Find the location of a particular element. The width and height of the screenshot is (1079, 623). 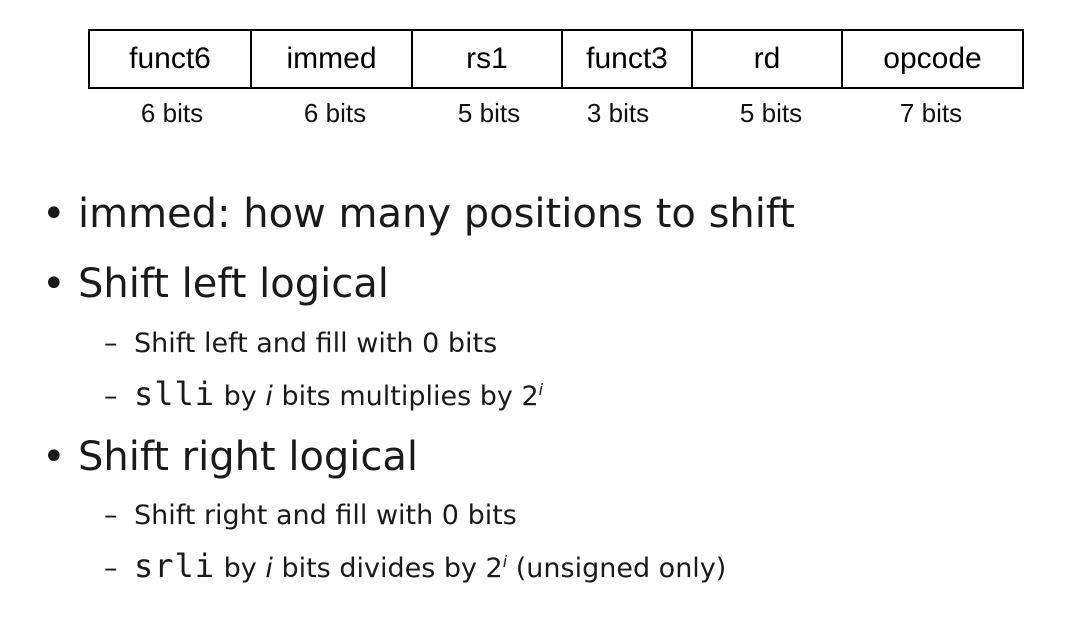

code-srli: srli is located at coordinates (175, 566).